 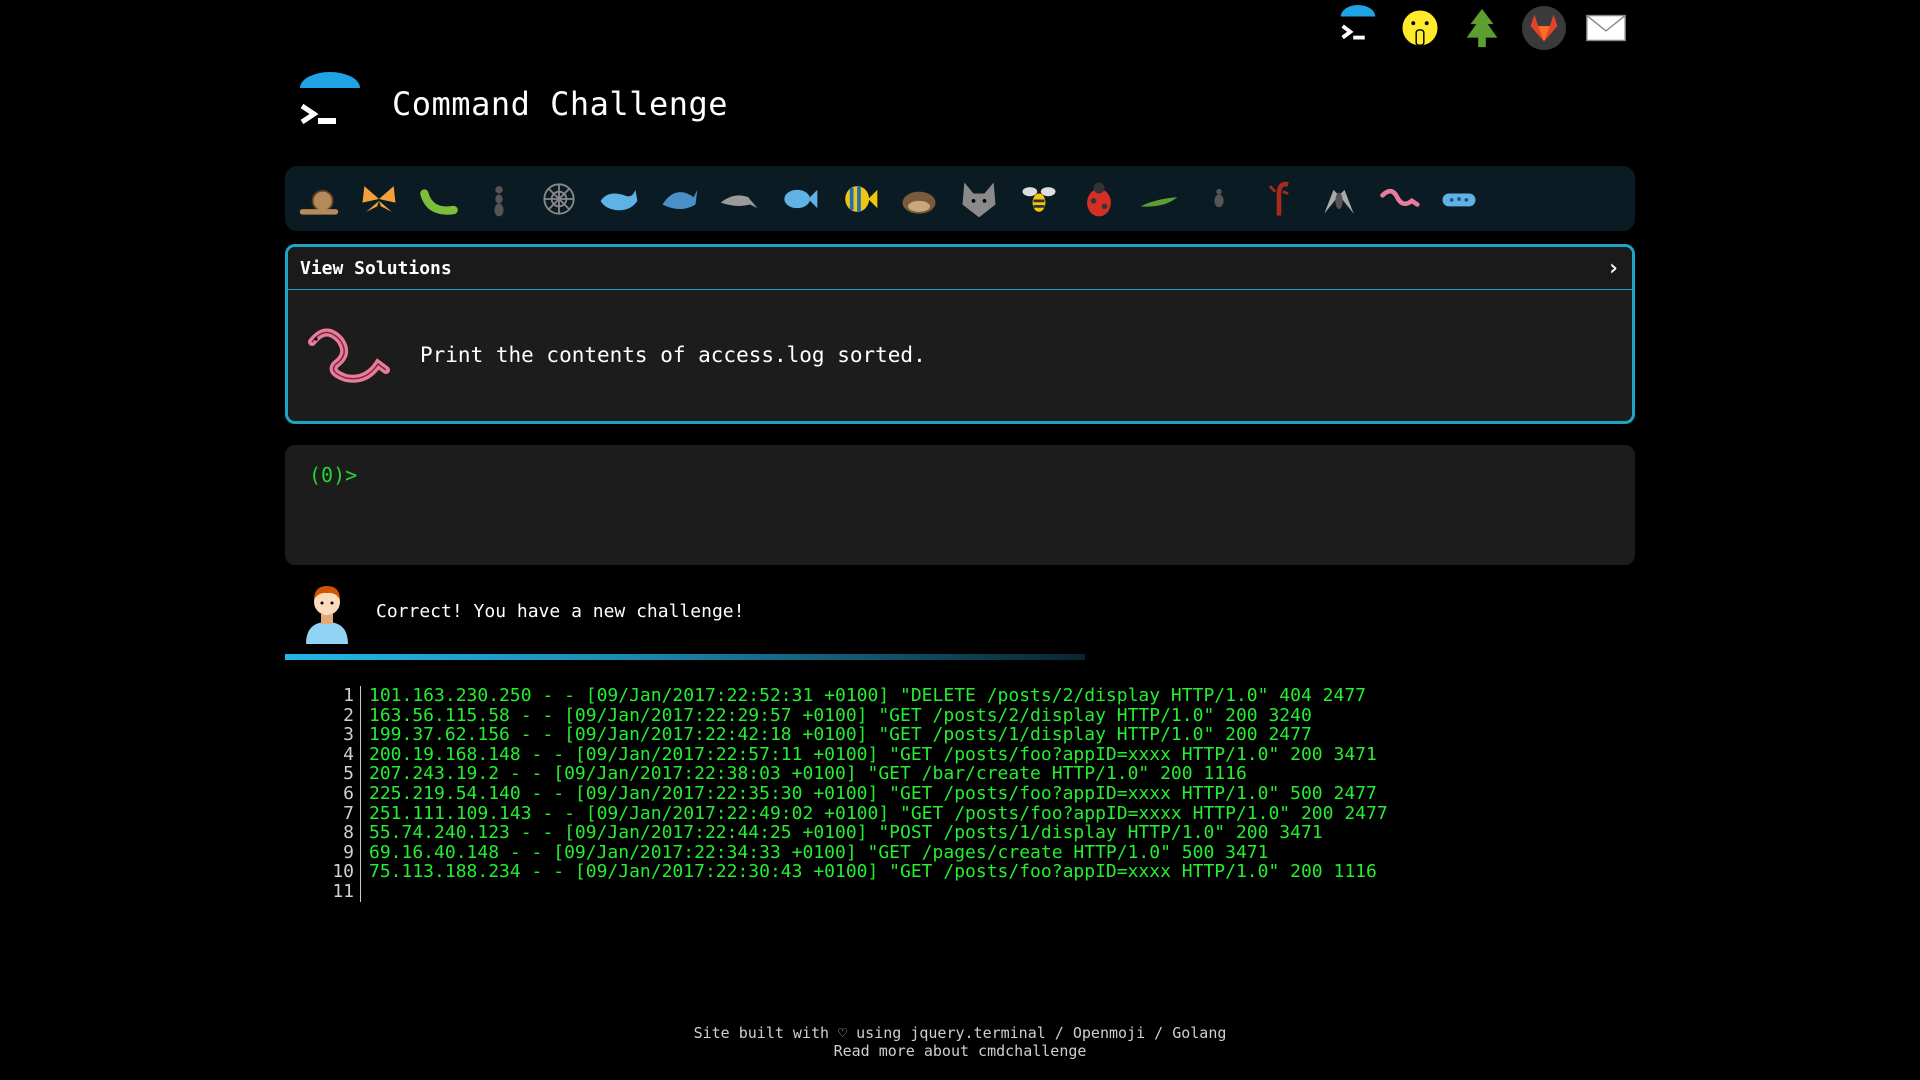 I want to click on line-number: 11, so click(x=340, y=892).